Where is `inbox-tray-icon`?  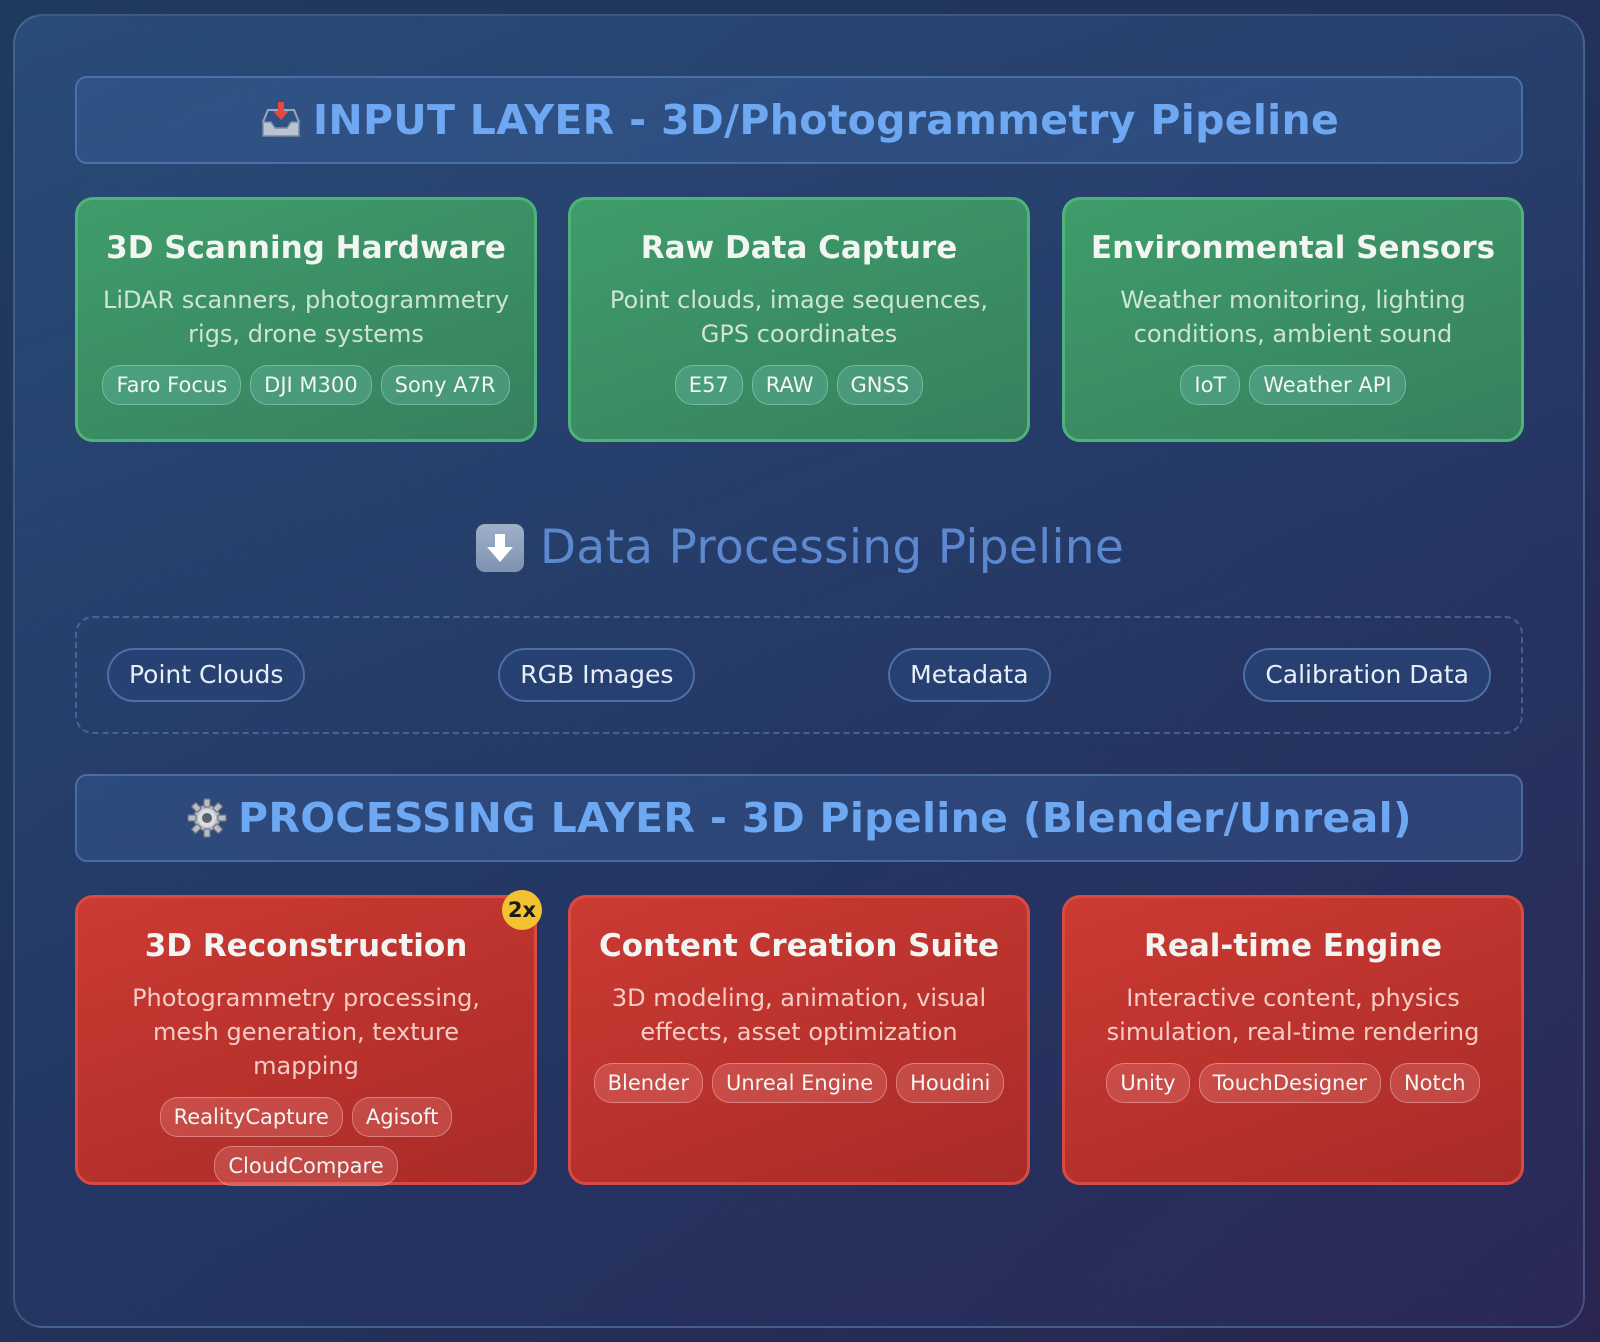
inbox-tray-icon is located at coordinates (281, 120).